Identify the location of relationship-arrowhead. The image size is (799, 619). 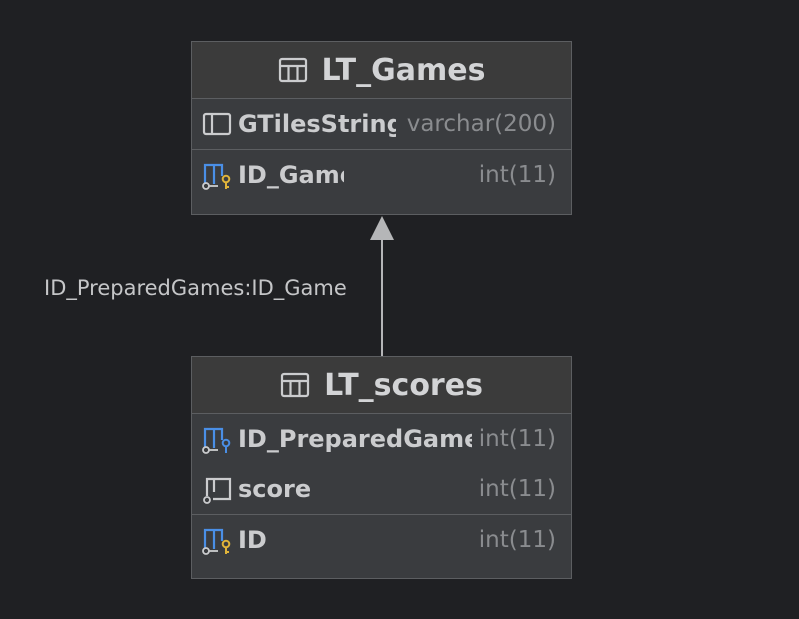
(382, 228).